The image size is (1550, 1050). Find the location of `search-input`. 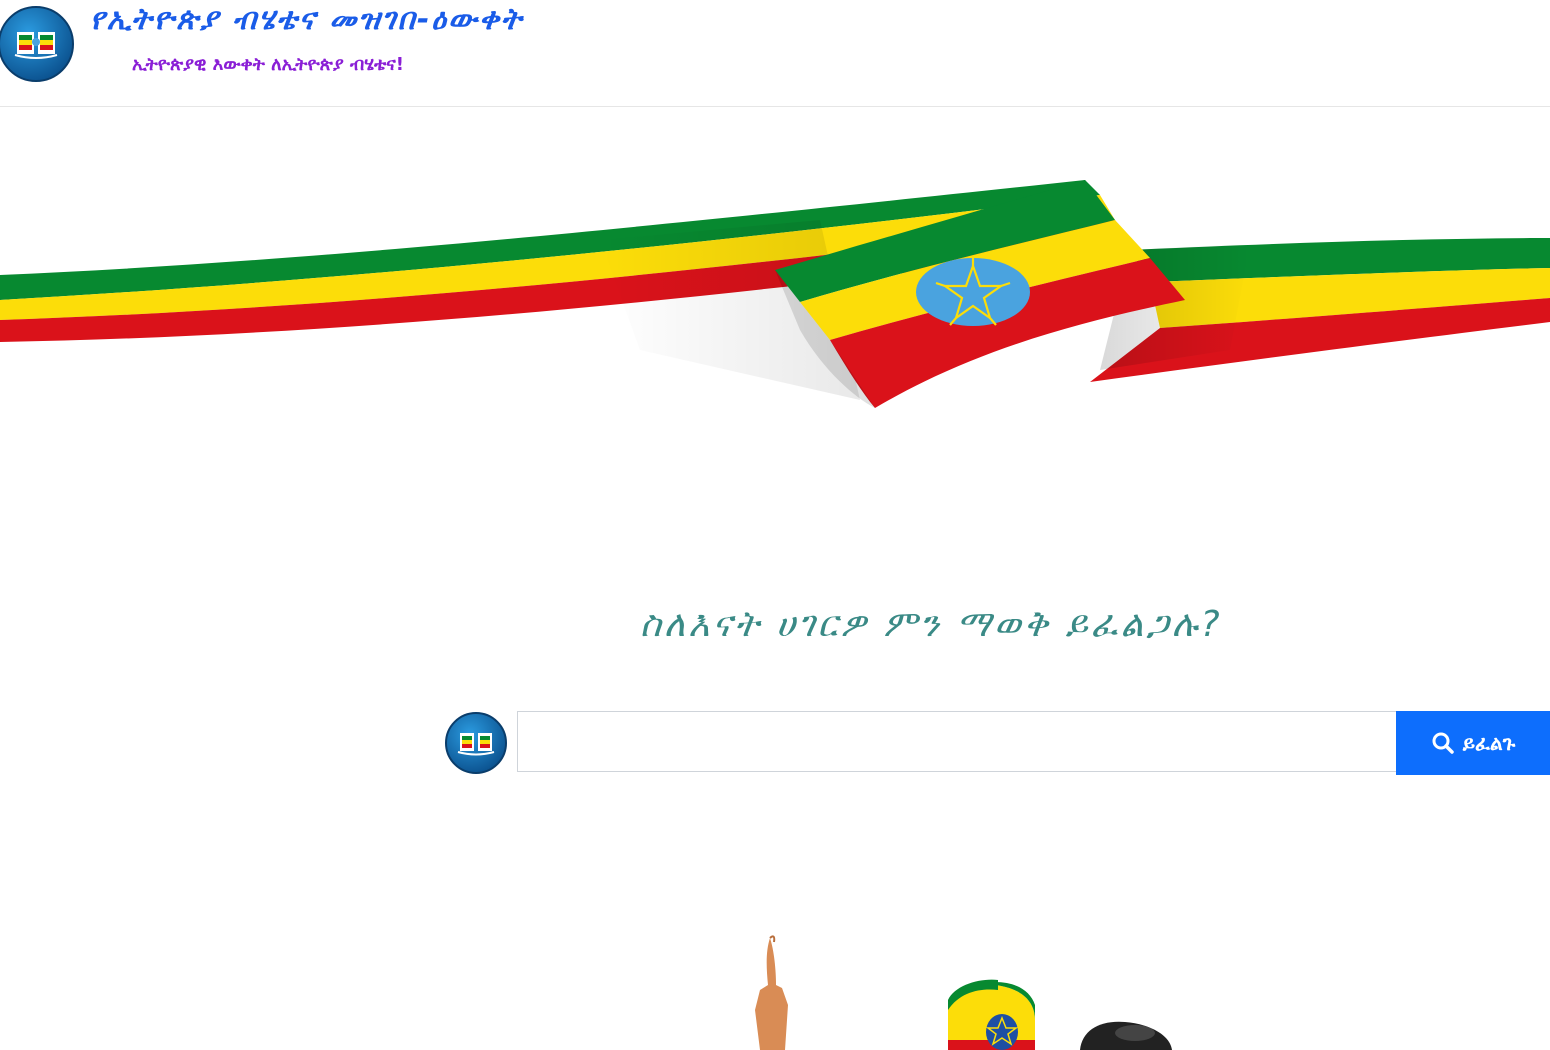

search-input is located at coordinates (956, 741).